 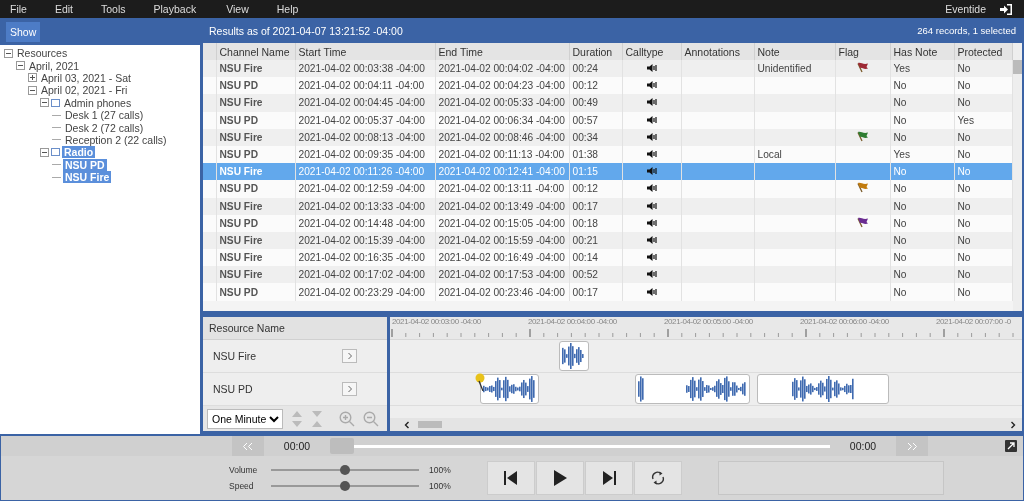 I want to click on table-cell: 2021-04-02 00:14:48 -04:00, so click(x=365, y=223).